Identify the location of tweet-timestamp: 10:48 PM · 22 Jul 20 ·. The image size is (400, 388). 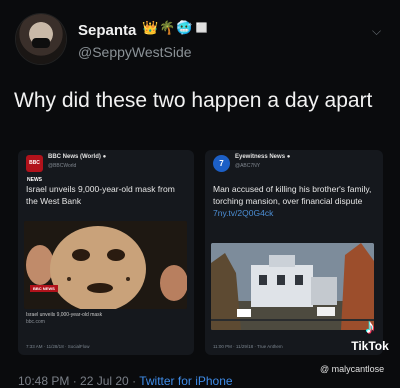
(78, 381).